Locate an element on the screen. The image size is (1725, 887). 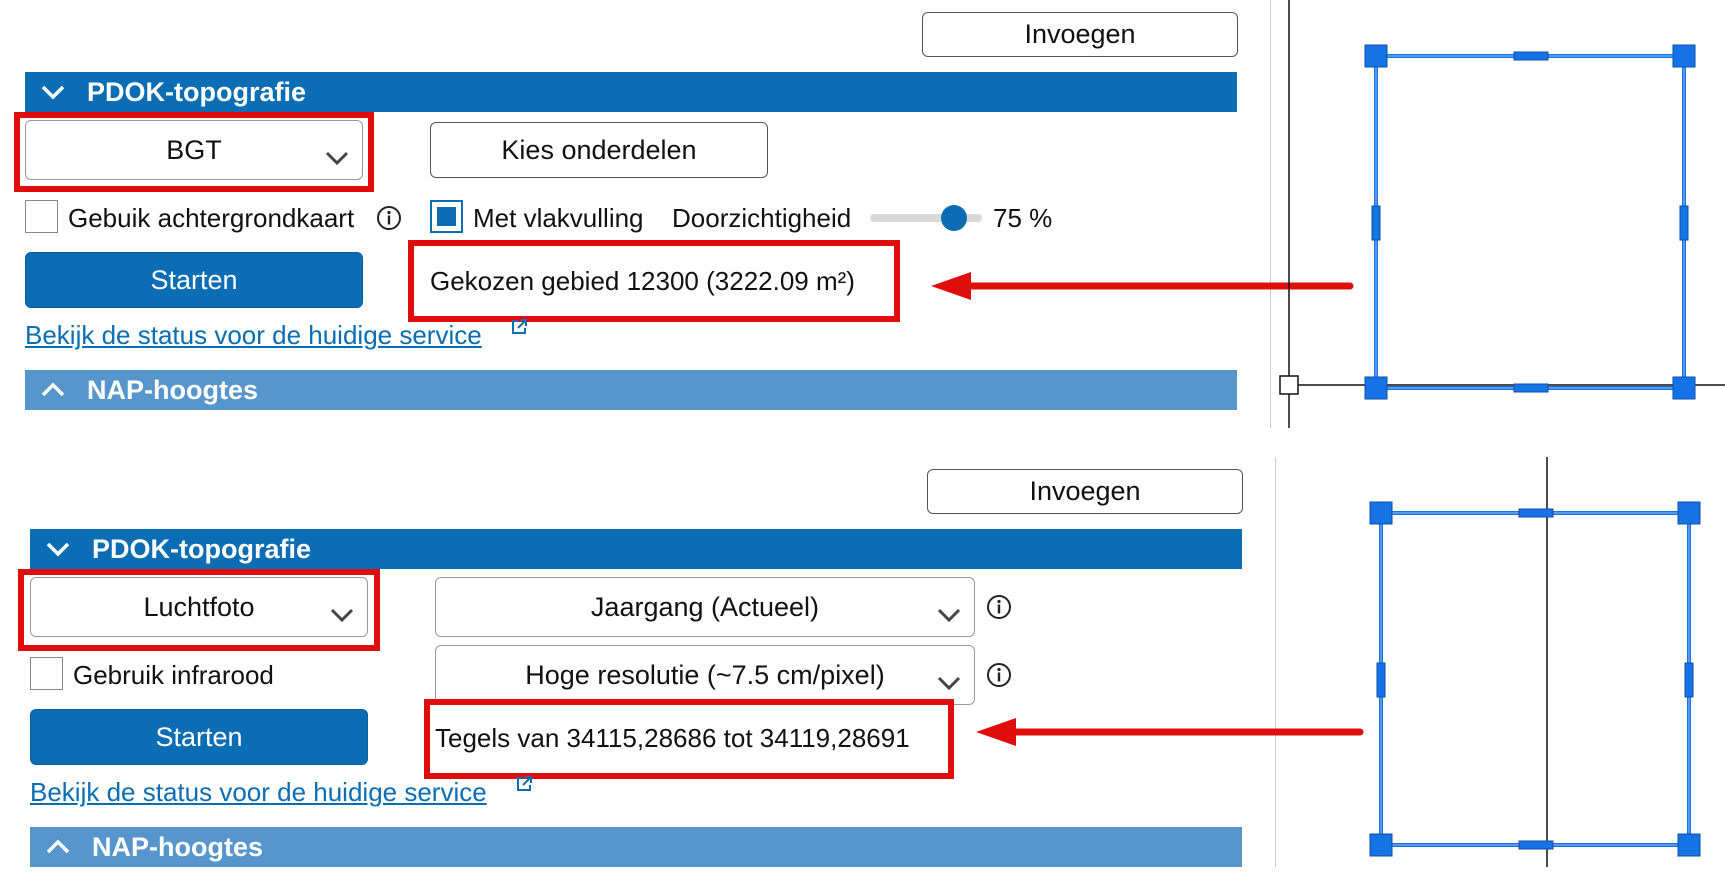
highlight-tiles-range is located at coordinates (689, 739).